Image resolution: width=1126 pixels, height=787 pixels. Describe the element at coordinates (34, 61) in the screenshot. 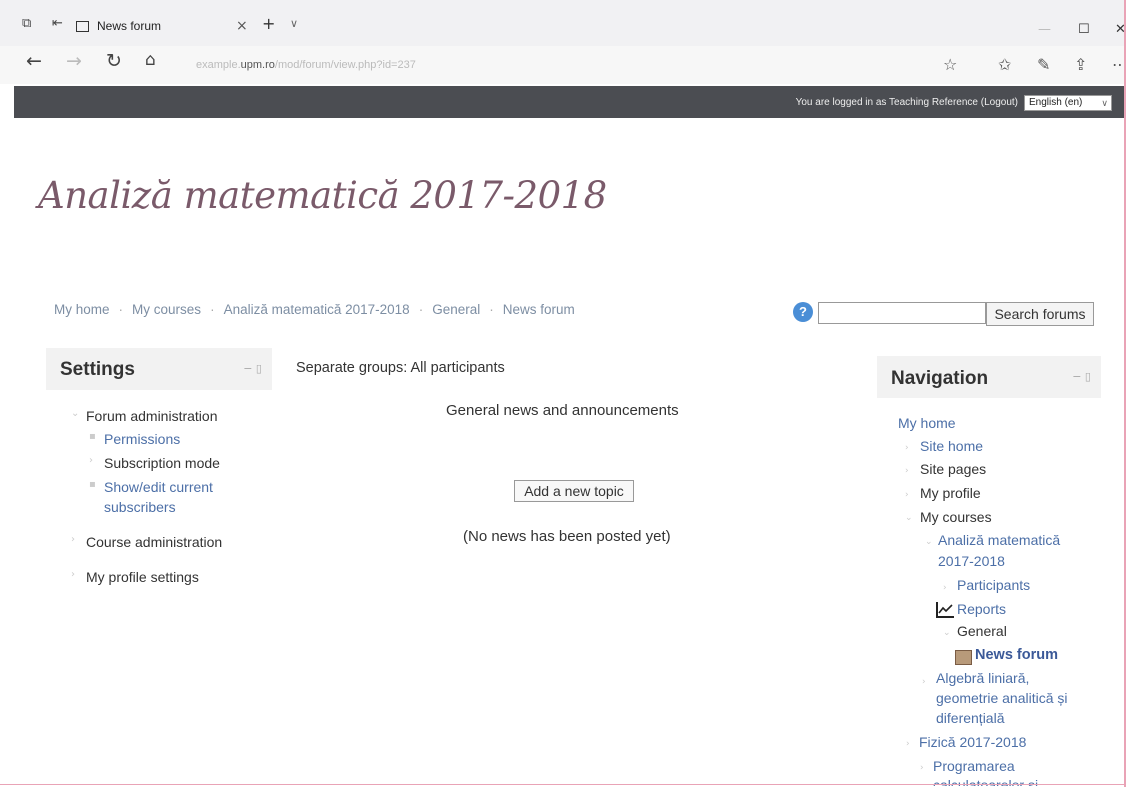

I see `back-icon: ←` at that location.